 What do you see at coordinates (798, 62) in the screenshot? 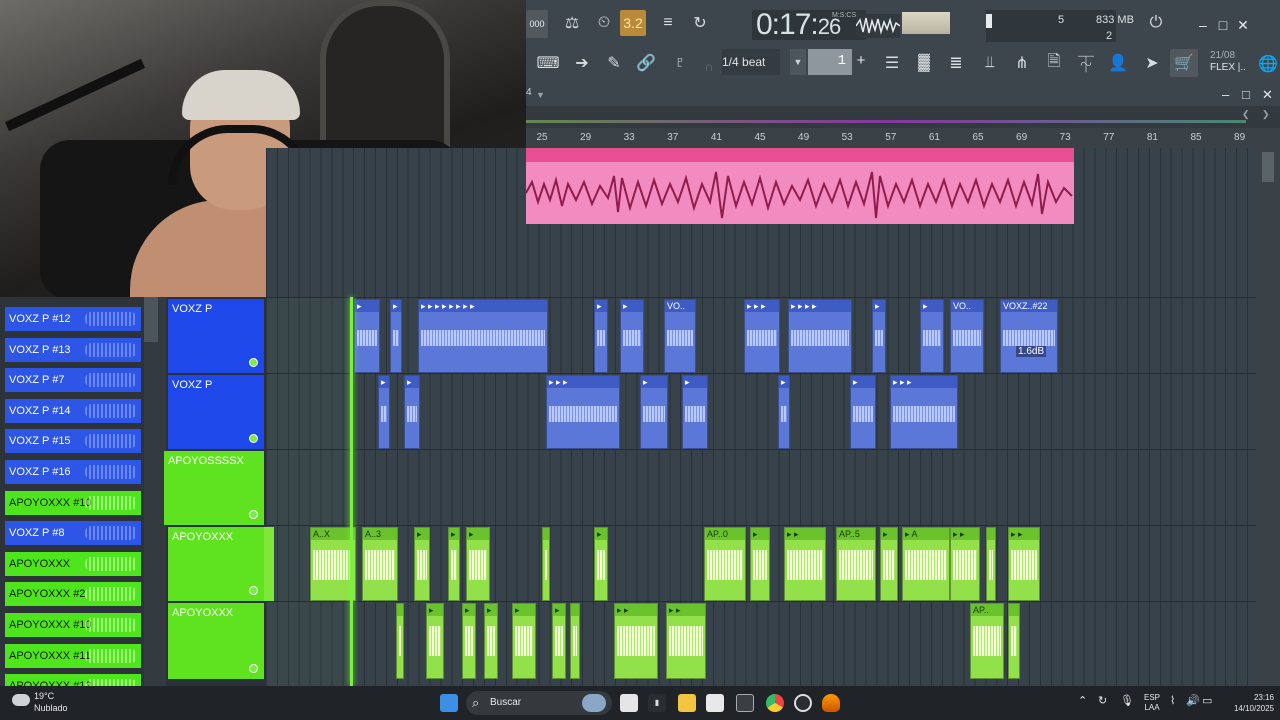
I see `snap-dropdown-arrow: ▼` at bounding box center [798, 62].